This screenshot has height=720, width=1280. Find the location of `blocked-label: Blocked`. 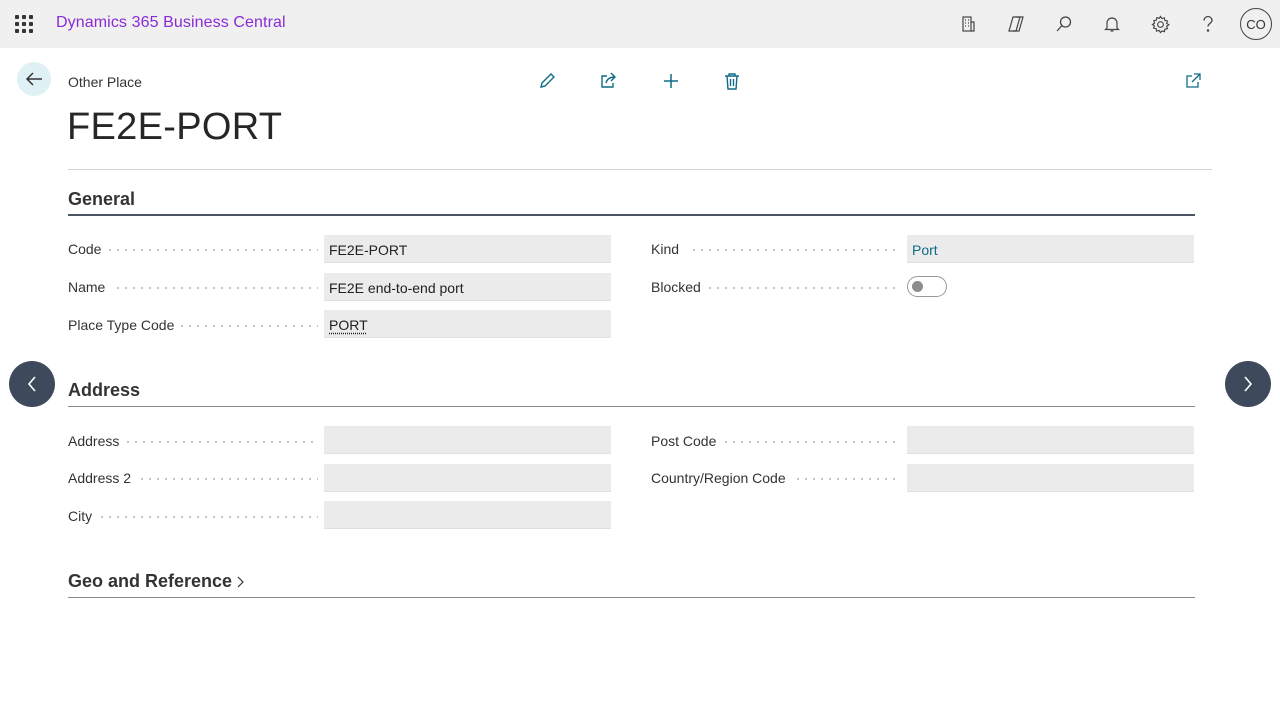

blocked-label: Blocked is located at coordinates (676, 287).